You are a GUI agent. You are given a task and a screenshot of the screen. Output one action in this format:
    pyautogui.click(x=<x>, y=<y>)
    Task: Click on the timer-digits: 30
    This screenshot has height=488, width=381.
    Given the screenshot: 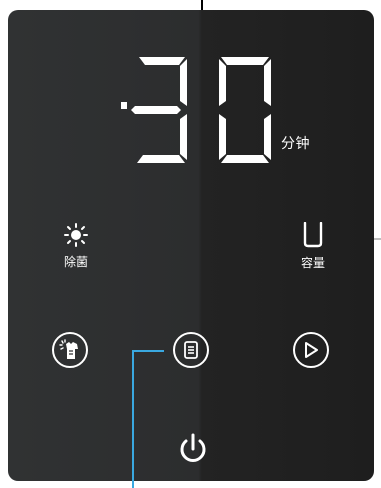 What is the action you would take?
    pyautogui.click(x=196, y=110)
    